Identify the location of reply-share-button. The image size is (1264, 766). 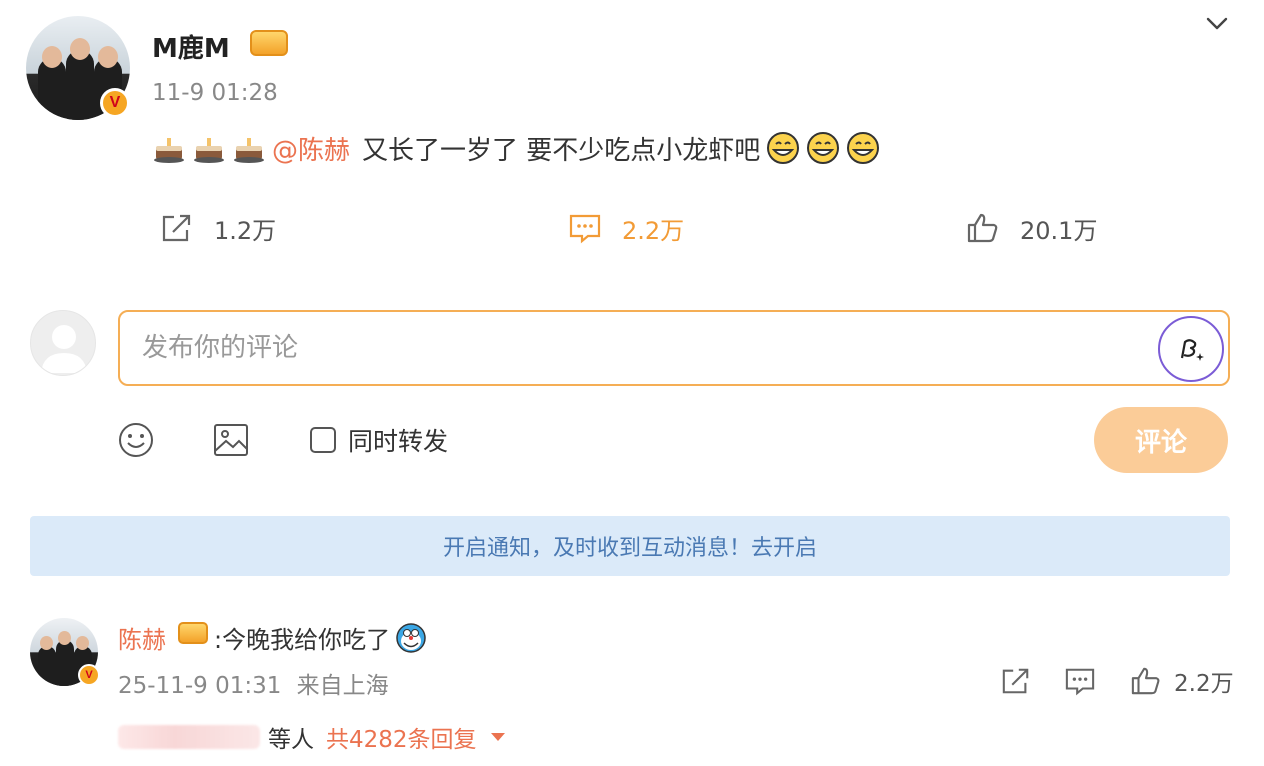
(1016, 681).